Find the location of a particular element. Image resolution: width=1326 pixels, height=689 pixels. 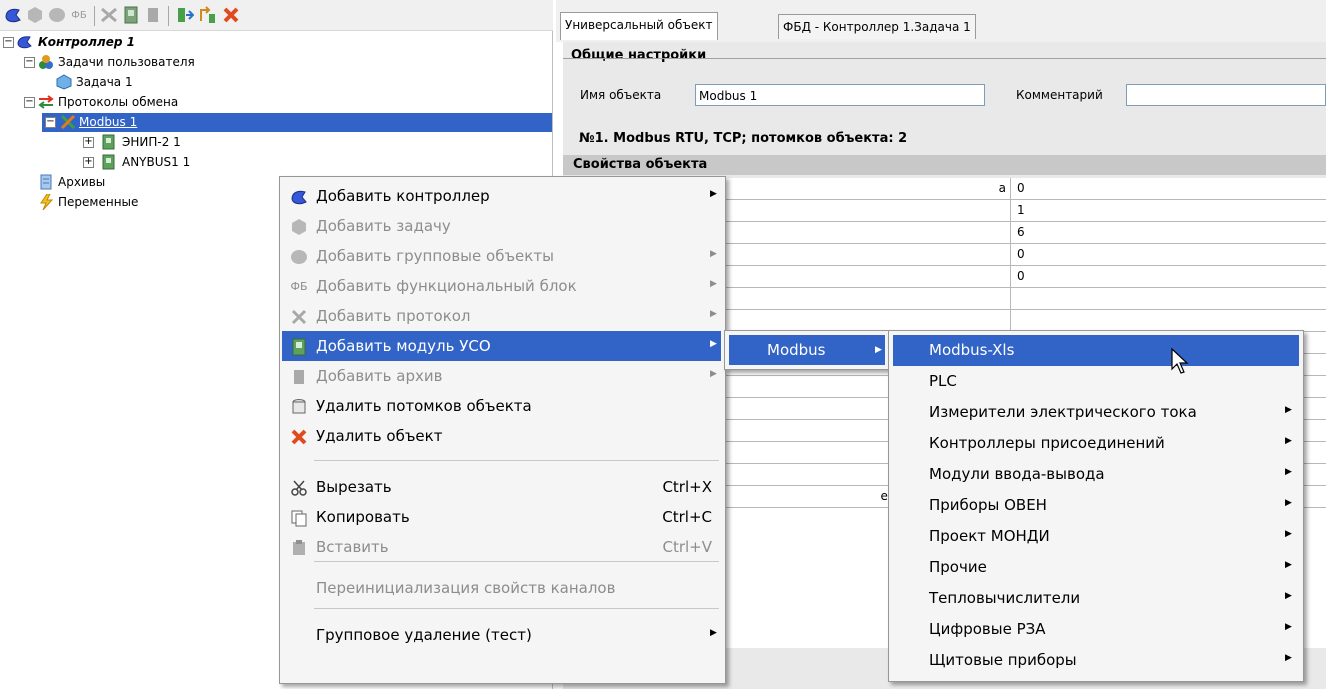

toolbar-separator is located at coordinates (94, 16).